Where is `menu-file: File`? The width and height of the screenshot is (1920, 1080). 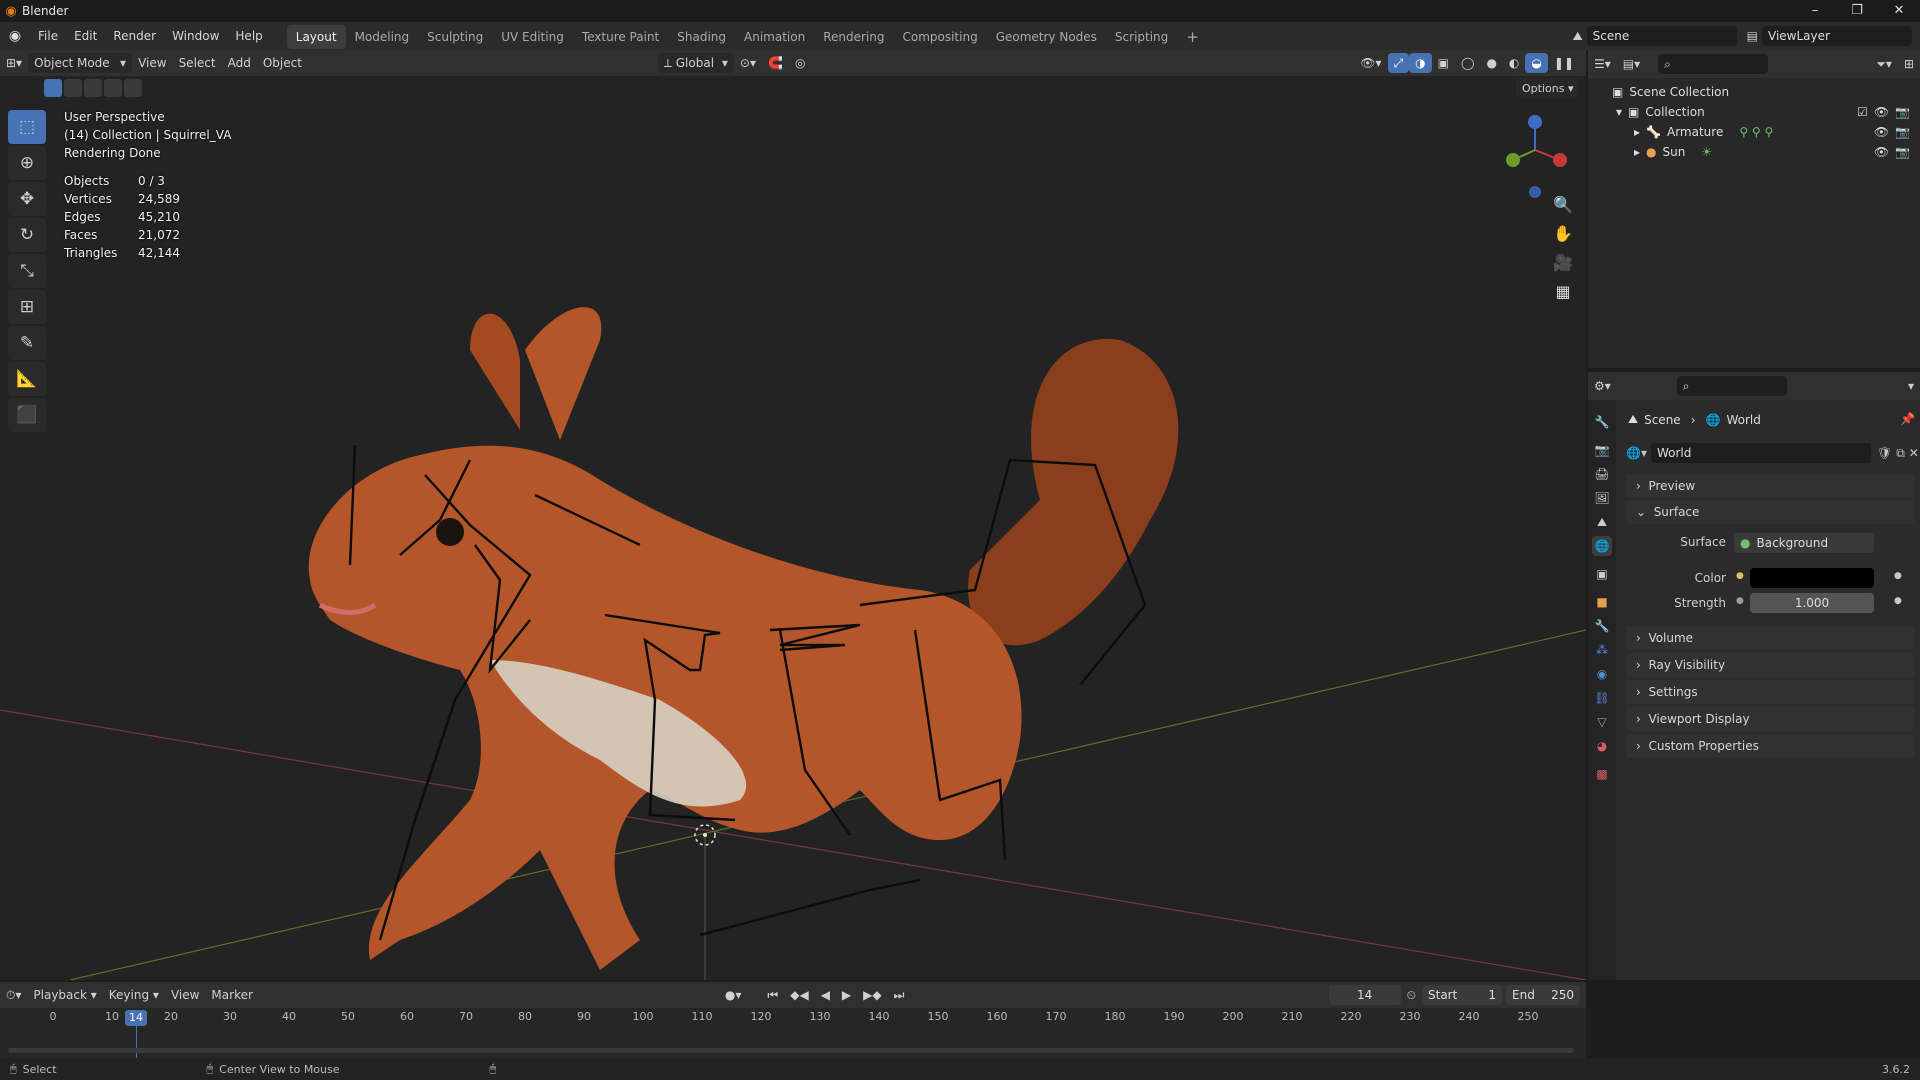 menu-file: File is located at coordinates (48, 36).